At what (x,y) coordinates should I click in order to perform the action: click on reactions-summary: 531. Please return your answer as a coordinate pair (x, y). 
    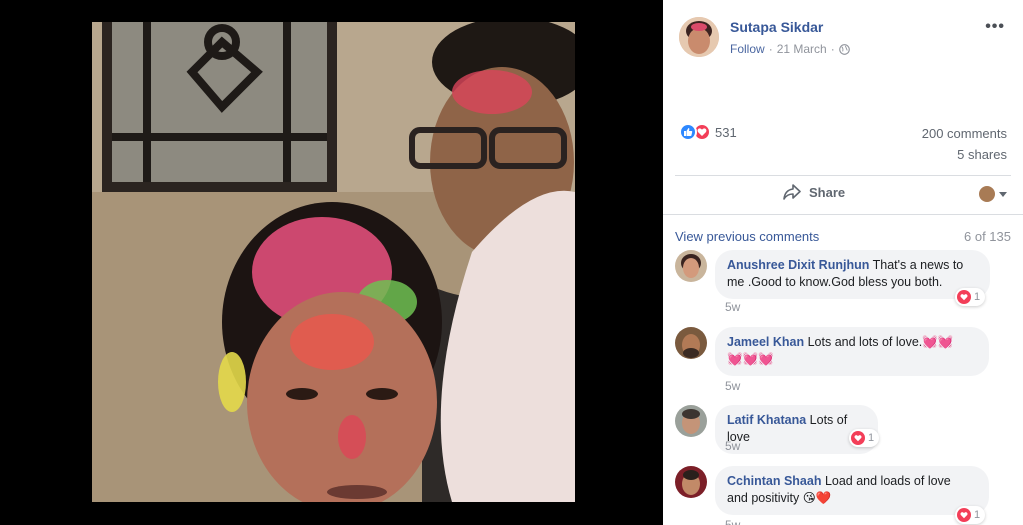
    Looking at the image, I should click on (708, 132).